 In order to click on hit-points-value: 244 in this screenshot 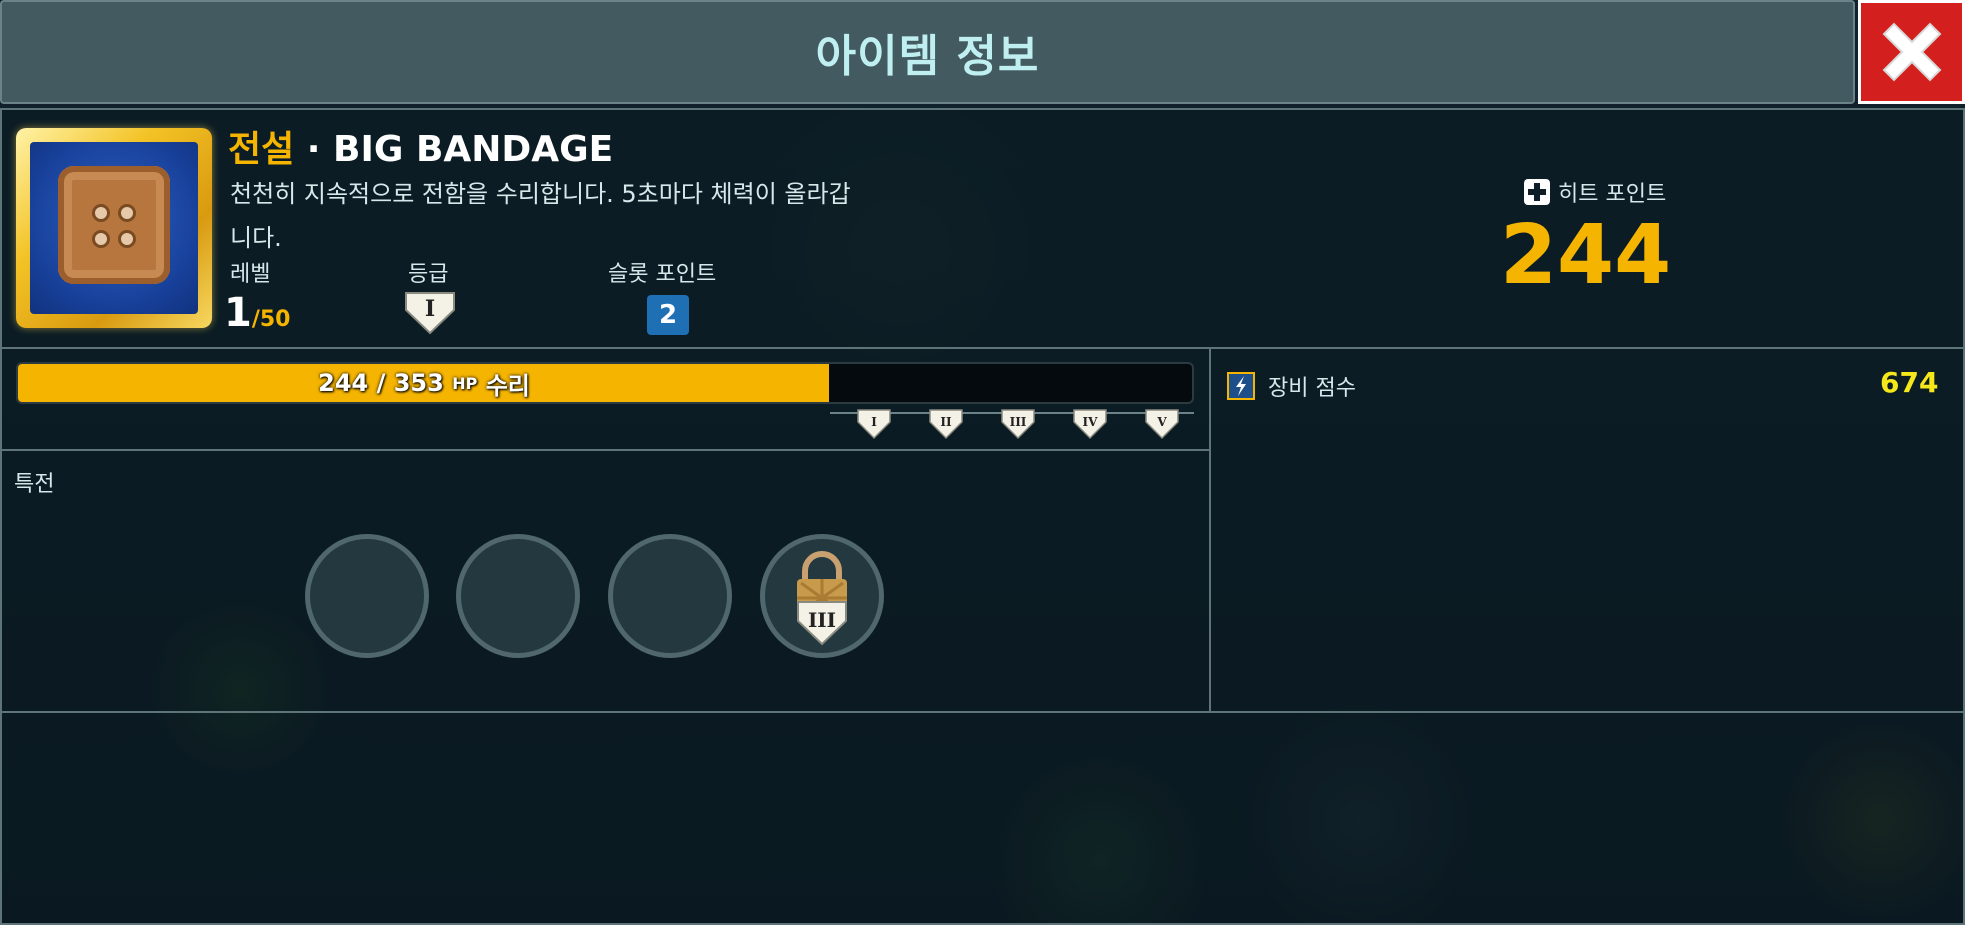, I will do `click(1586, 255)`.